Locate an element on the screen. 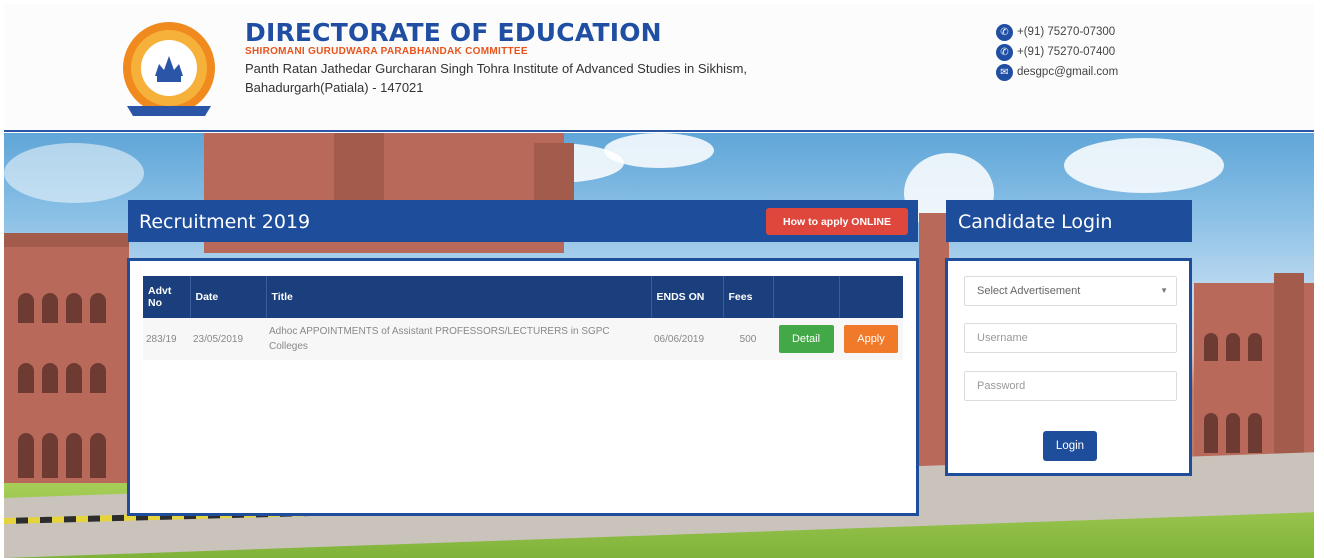 This screenshot has width=1324, height=558. advertisement-select-value: Select Advertisement is located at coordinates (1029, 291).